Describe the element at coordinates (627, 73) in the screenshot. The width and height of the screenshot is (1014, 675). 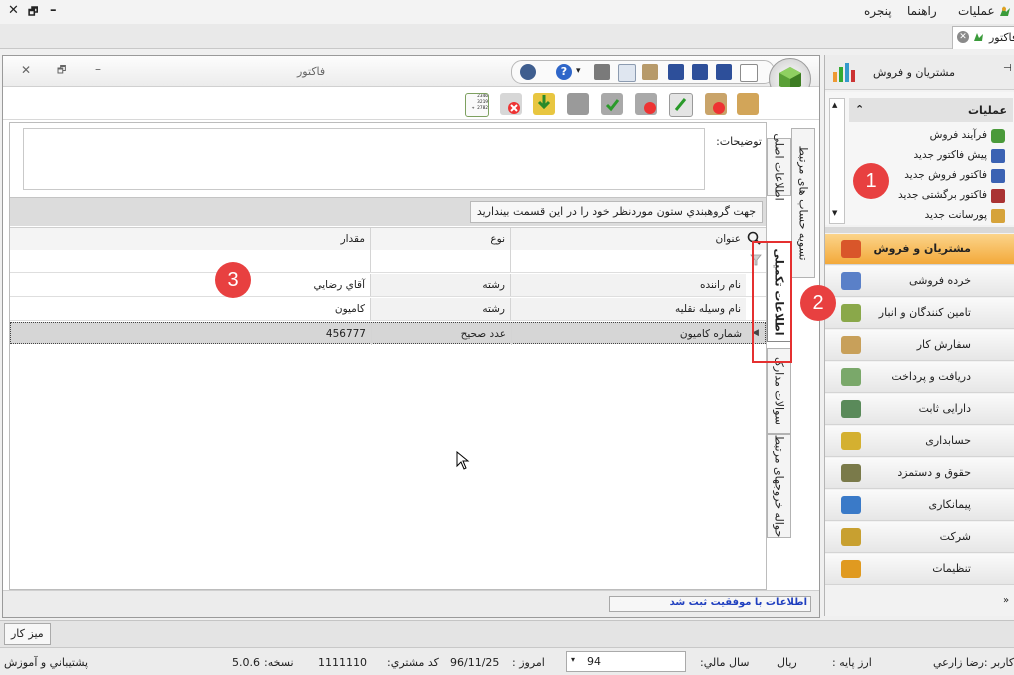
I see `copy-icon` at that location.